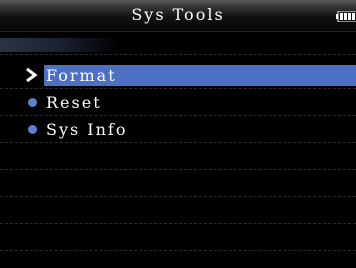 Image resolution: width=356 pixels, height=268 pixels. I want to click on menu-item-reset: Reset, so click(178, 102).